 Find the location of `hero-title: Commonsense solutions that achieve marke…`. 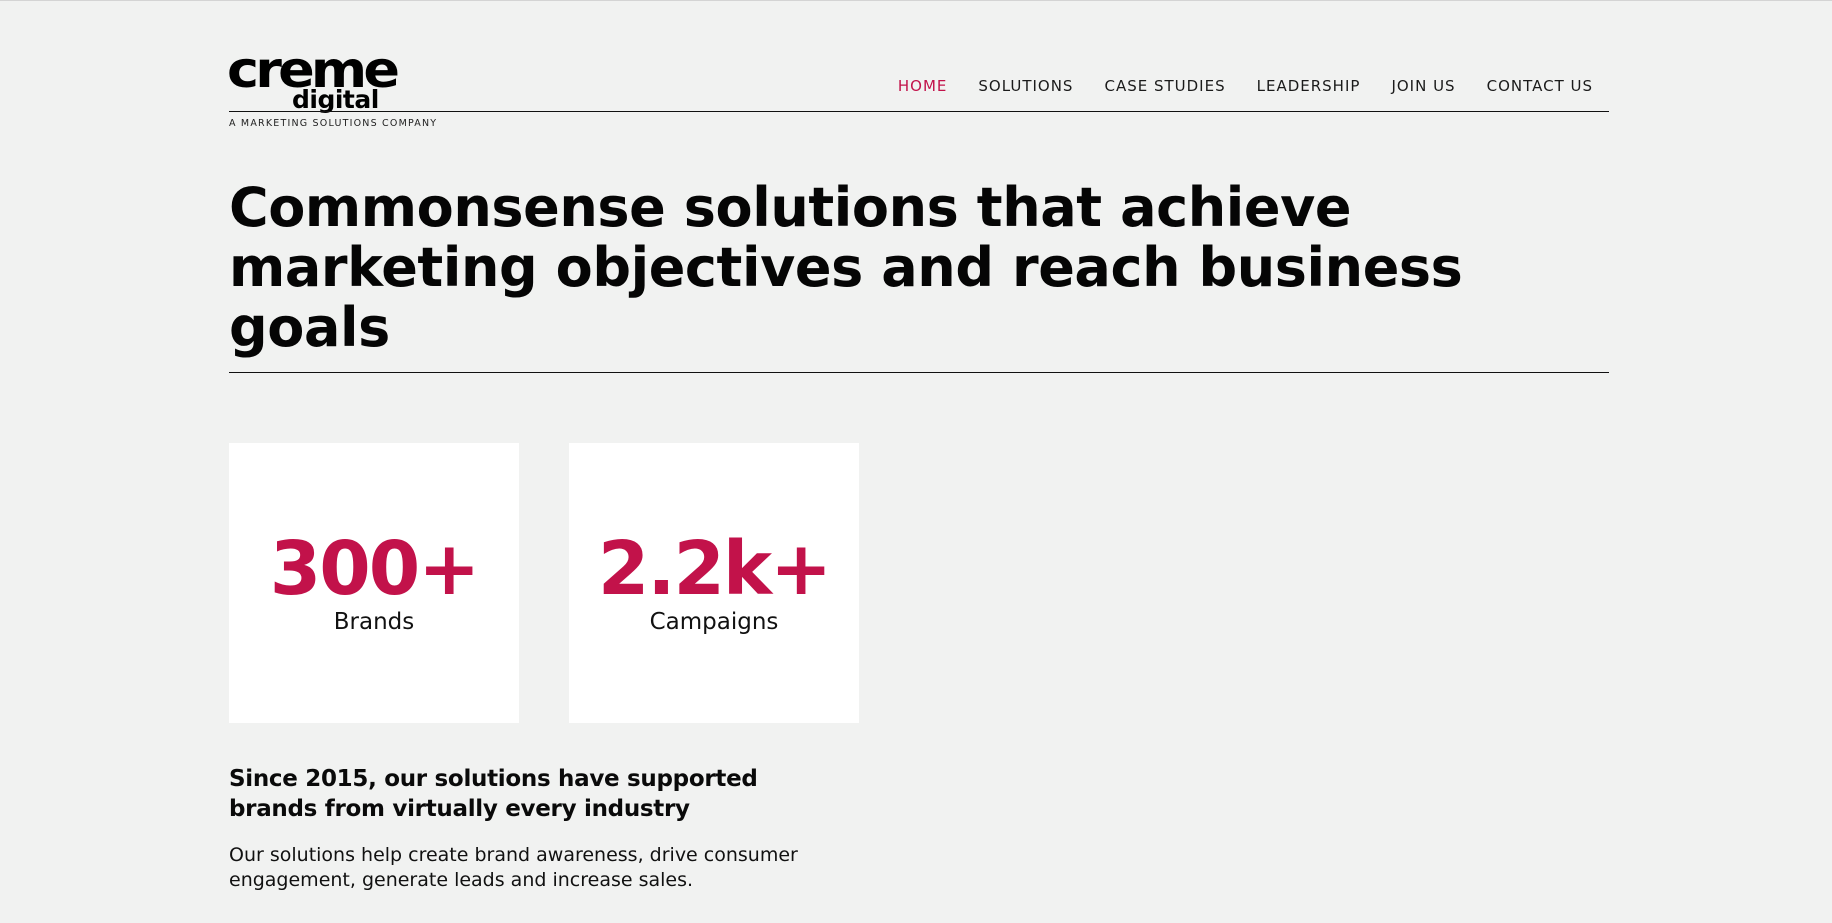

hero-title: Commonsense solutions that achieve marke… is located at coordinates (846, 267).